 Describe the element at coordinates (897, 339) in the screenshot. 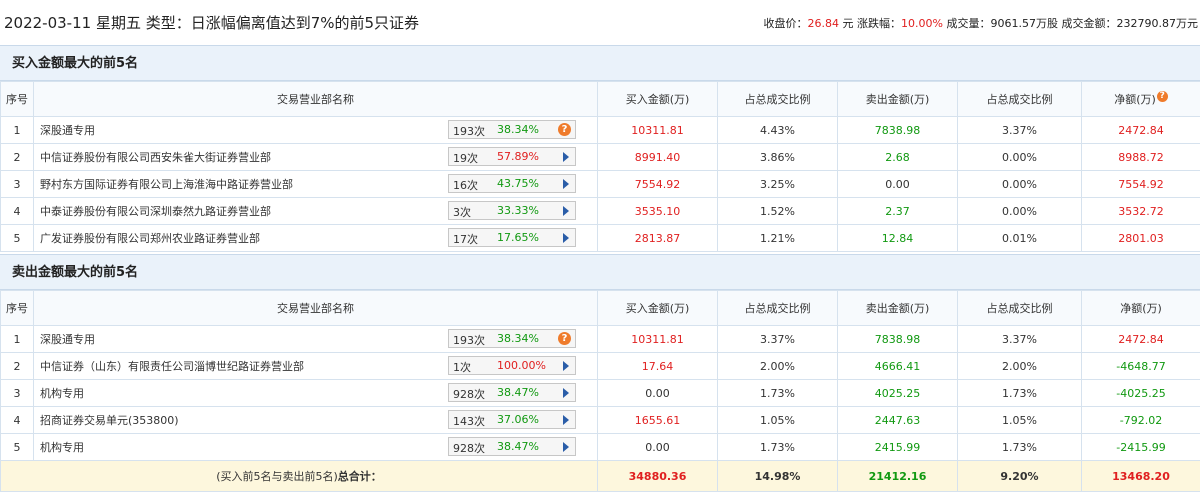

I see `sell-amount: 7838.98` at that location.